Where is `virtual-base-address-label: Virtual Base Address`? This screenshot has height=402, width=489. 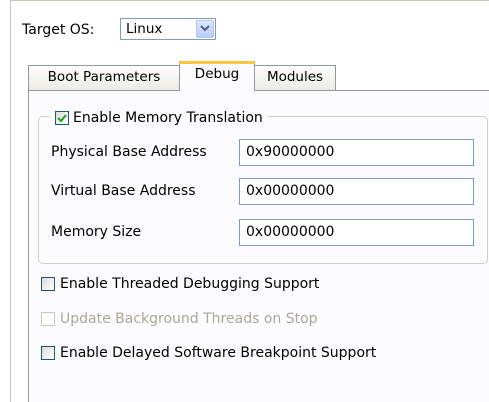 virtual-base-address-label: Virtual Base Address is located at coordinates (123, 191).